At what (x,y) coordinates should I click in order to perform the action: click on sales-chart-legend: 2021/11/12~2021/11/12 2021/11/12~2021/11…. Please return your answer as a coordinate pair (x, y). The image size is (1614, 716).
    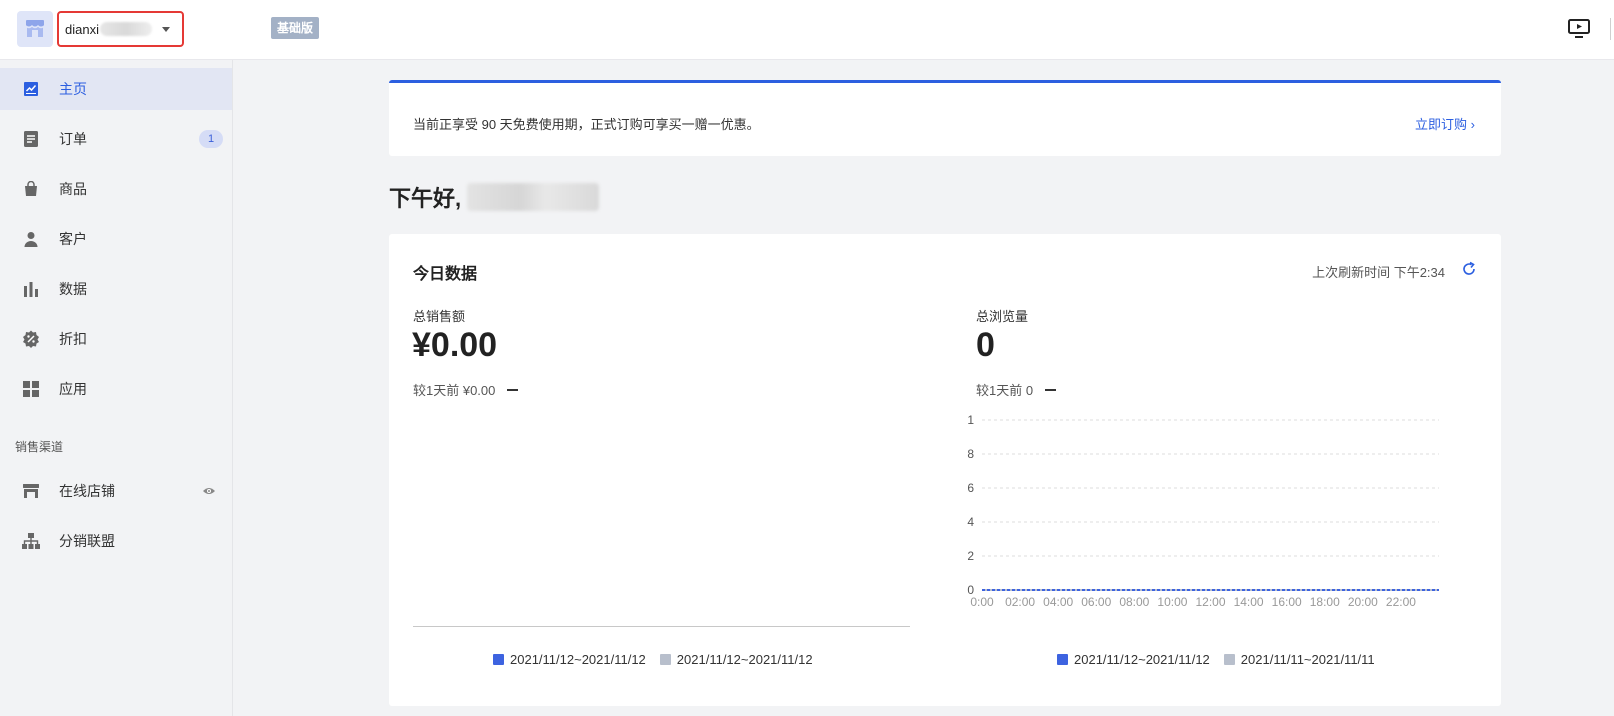
    Looking at the image, I should click on (660, 659).